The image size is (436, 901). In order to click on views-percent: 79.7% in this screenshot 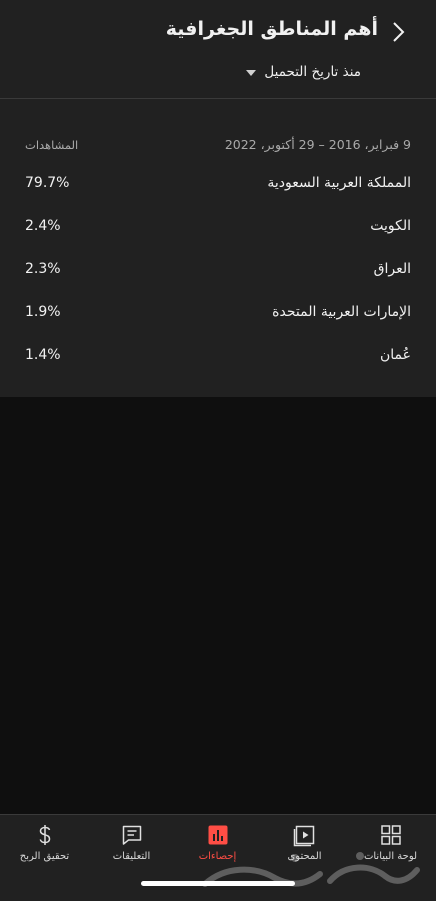, I will do `click(47, 183)`.